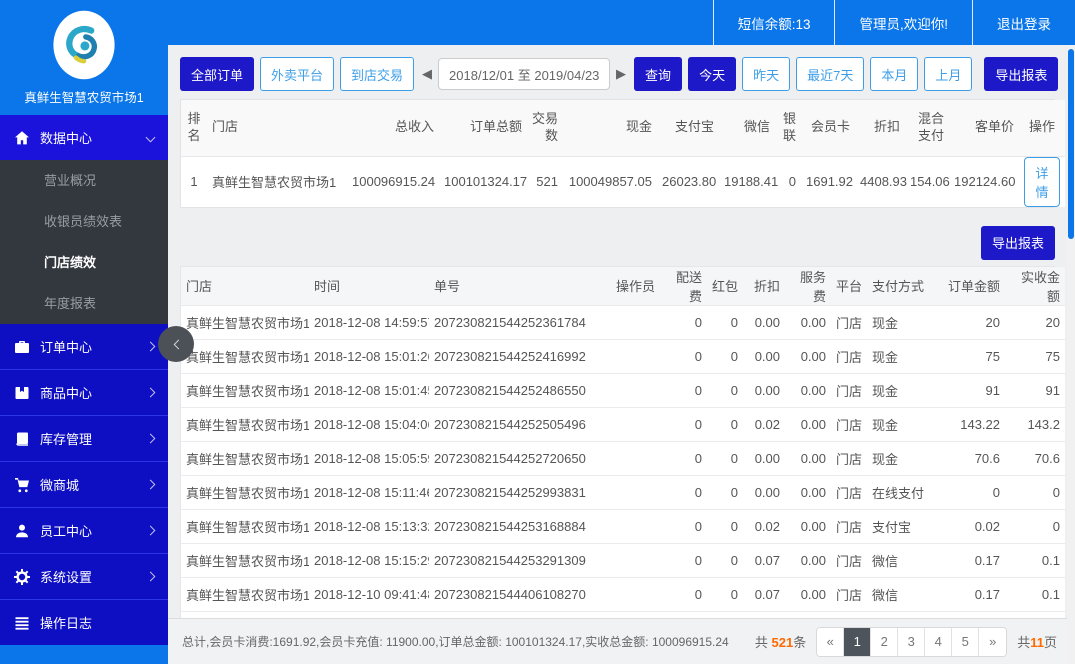 This screenshot has height=664, width=1075. What do you see at coordinates (427, 74) in the screenshot?
I see `date-prev-icon: ◀` at bounding box center [427, 74].